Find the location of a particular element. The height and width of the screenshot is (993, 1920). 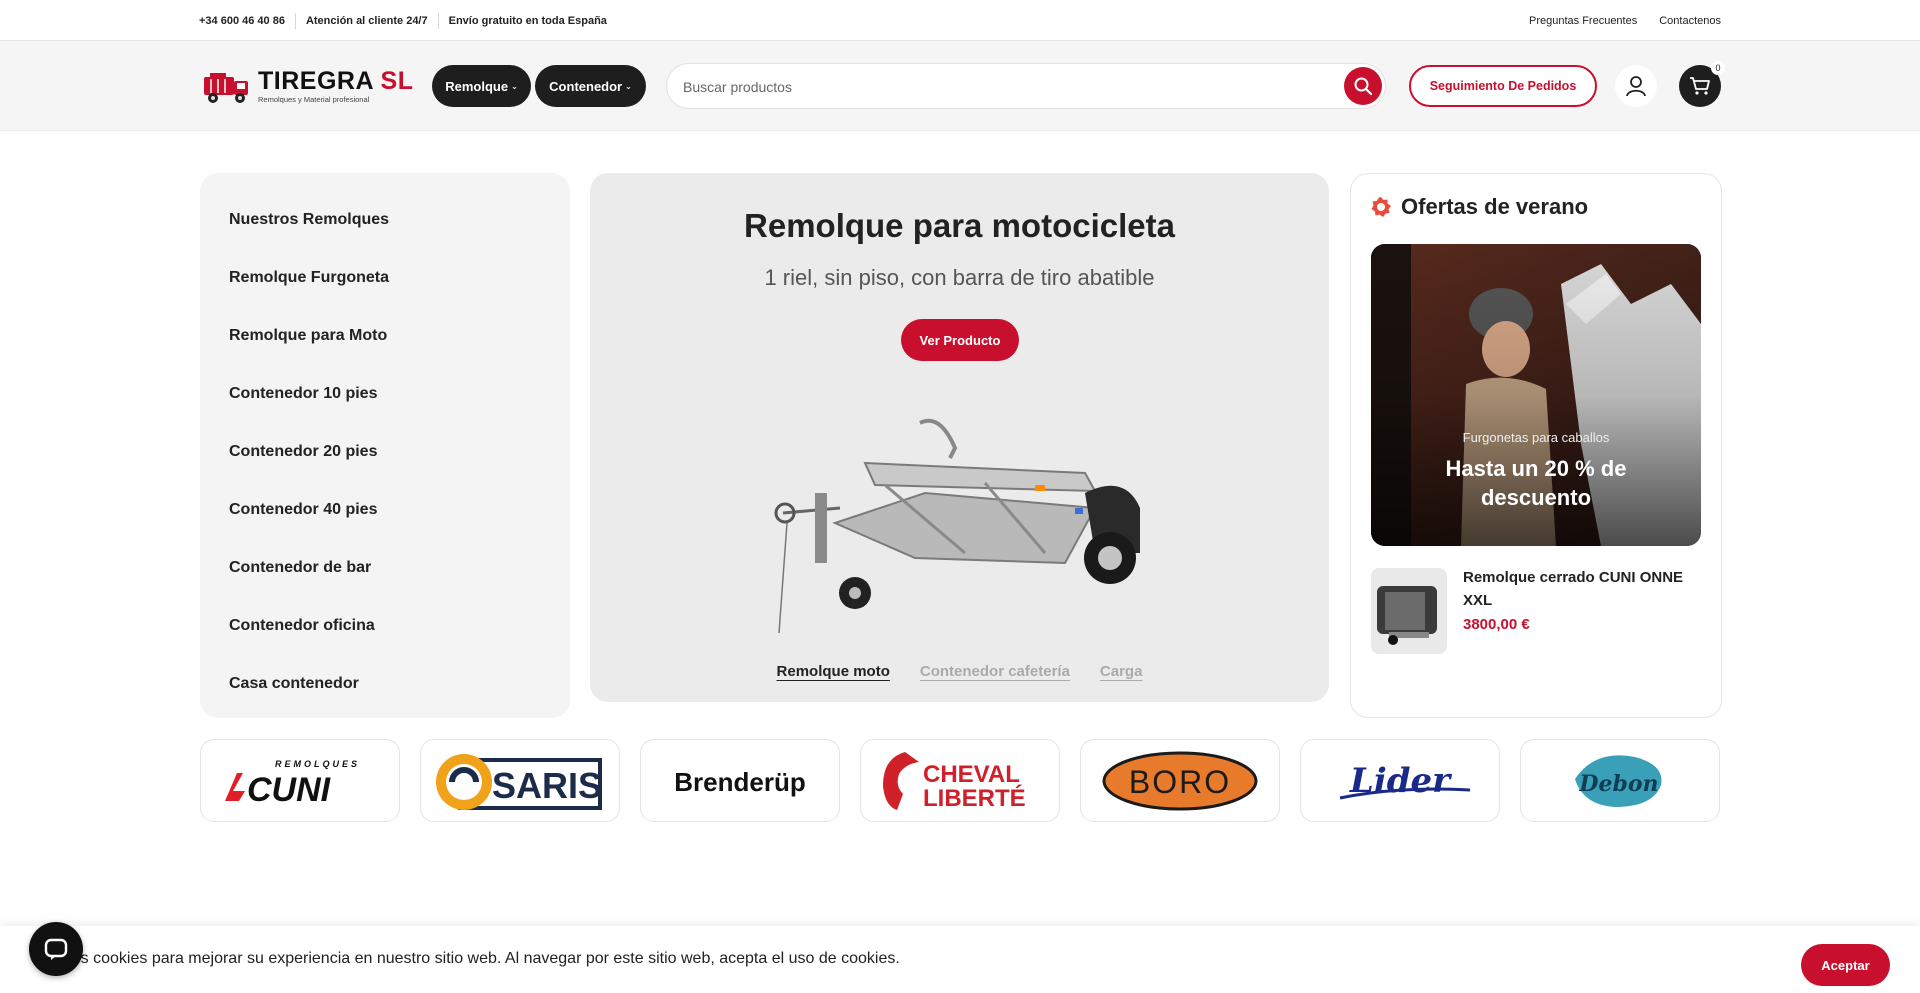

slide-tab: Carga is located at coordinates (1121, 671).